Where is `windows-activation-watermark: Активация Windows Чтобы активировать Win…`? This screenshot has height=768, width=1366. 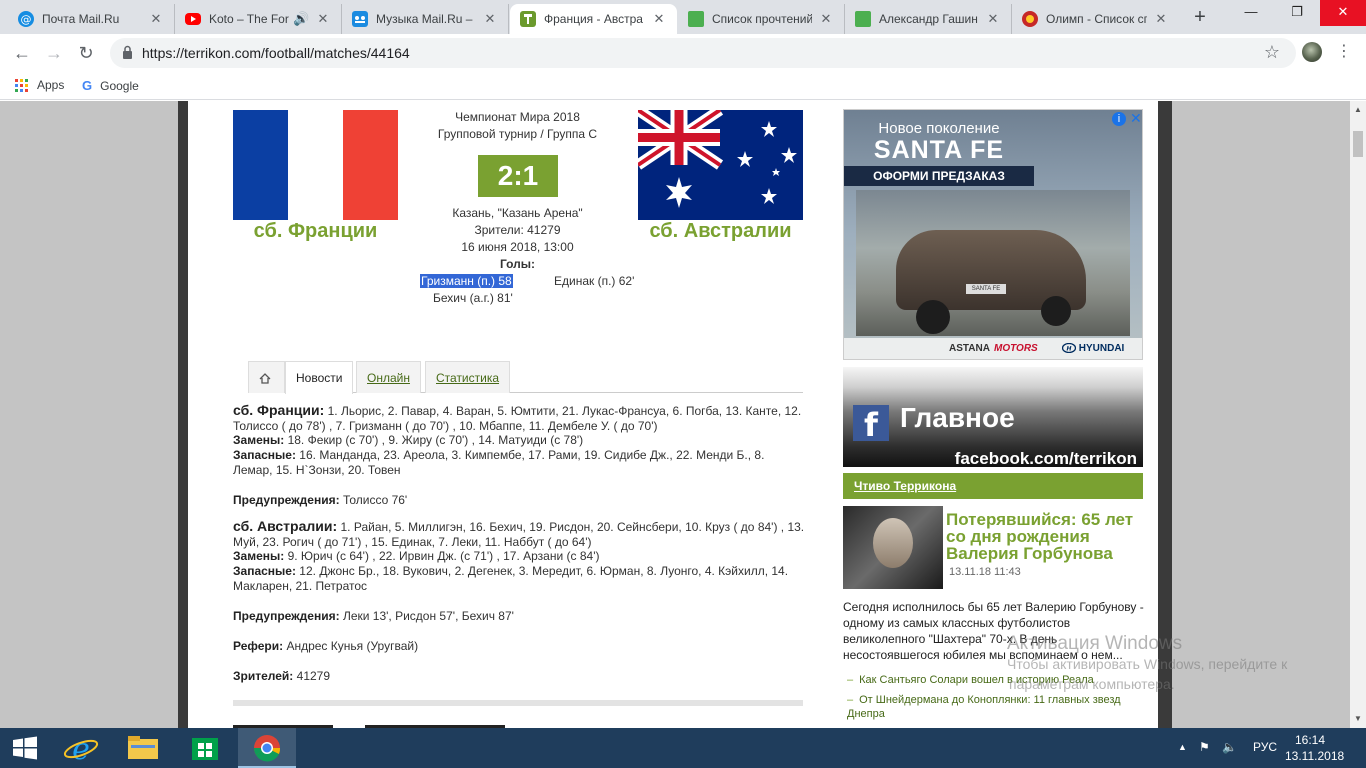 windows-activation-watermark: Активация Windows Чтобы активировать Win… is located at coordinates (1147, 663).